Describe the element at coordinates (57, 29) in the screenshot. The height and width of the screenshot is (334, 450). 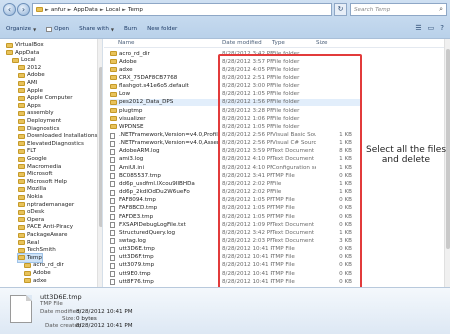
I see `open-button: Open` at that location.